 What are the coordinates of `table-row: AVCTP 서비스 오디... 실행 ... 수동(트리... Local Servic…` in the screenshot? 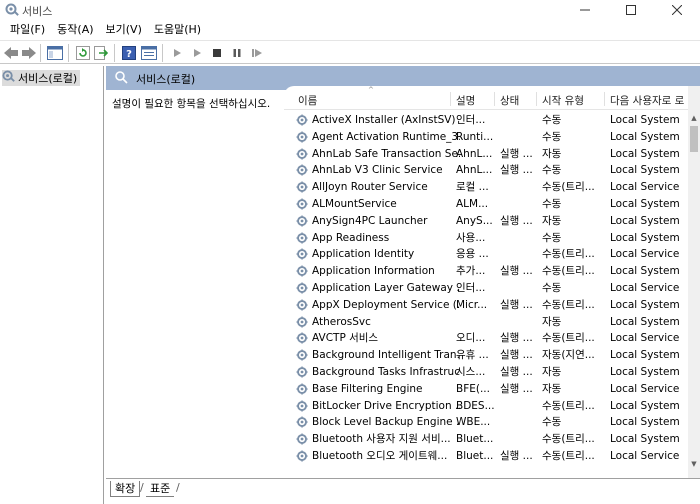 It's located at (486, 338).